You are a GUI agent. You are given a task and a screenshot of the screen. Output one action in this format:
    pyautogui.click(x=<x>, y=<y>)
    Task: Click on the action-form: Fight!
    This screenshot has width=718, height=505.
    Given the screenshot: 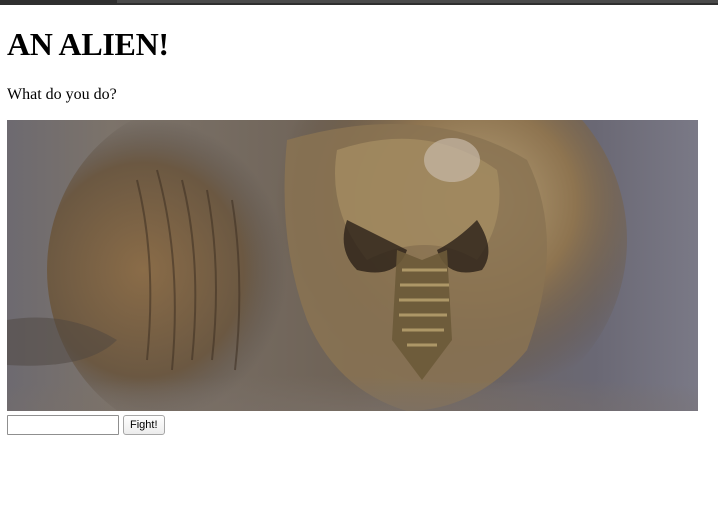 What is the action you would take?
    pyautogui.click(x=86, y=425)
    